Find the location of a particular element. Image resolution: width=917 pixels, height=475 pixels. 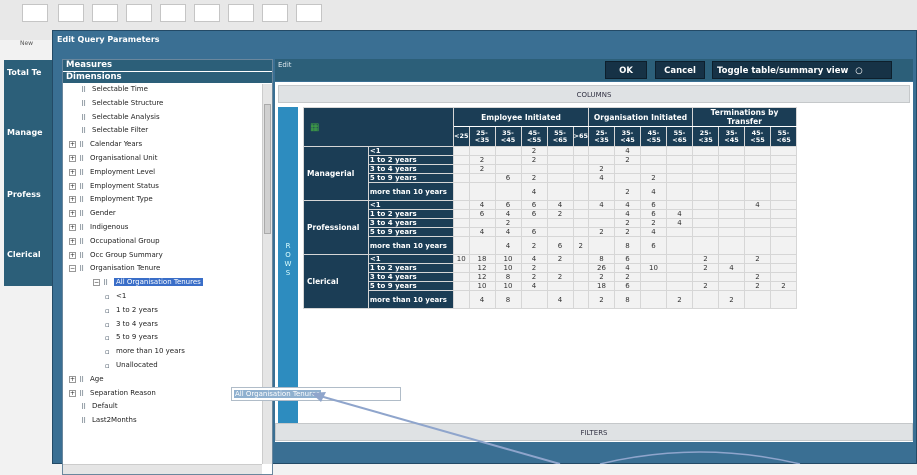

tree-horizontal-scrollbar is located at coordinates (162, 469).